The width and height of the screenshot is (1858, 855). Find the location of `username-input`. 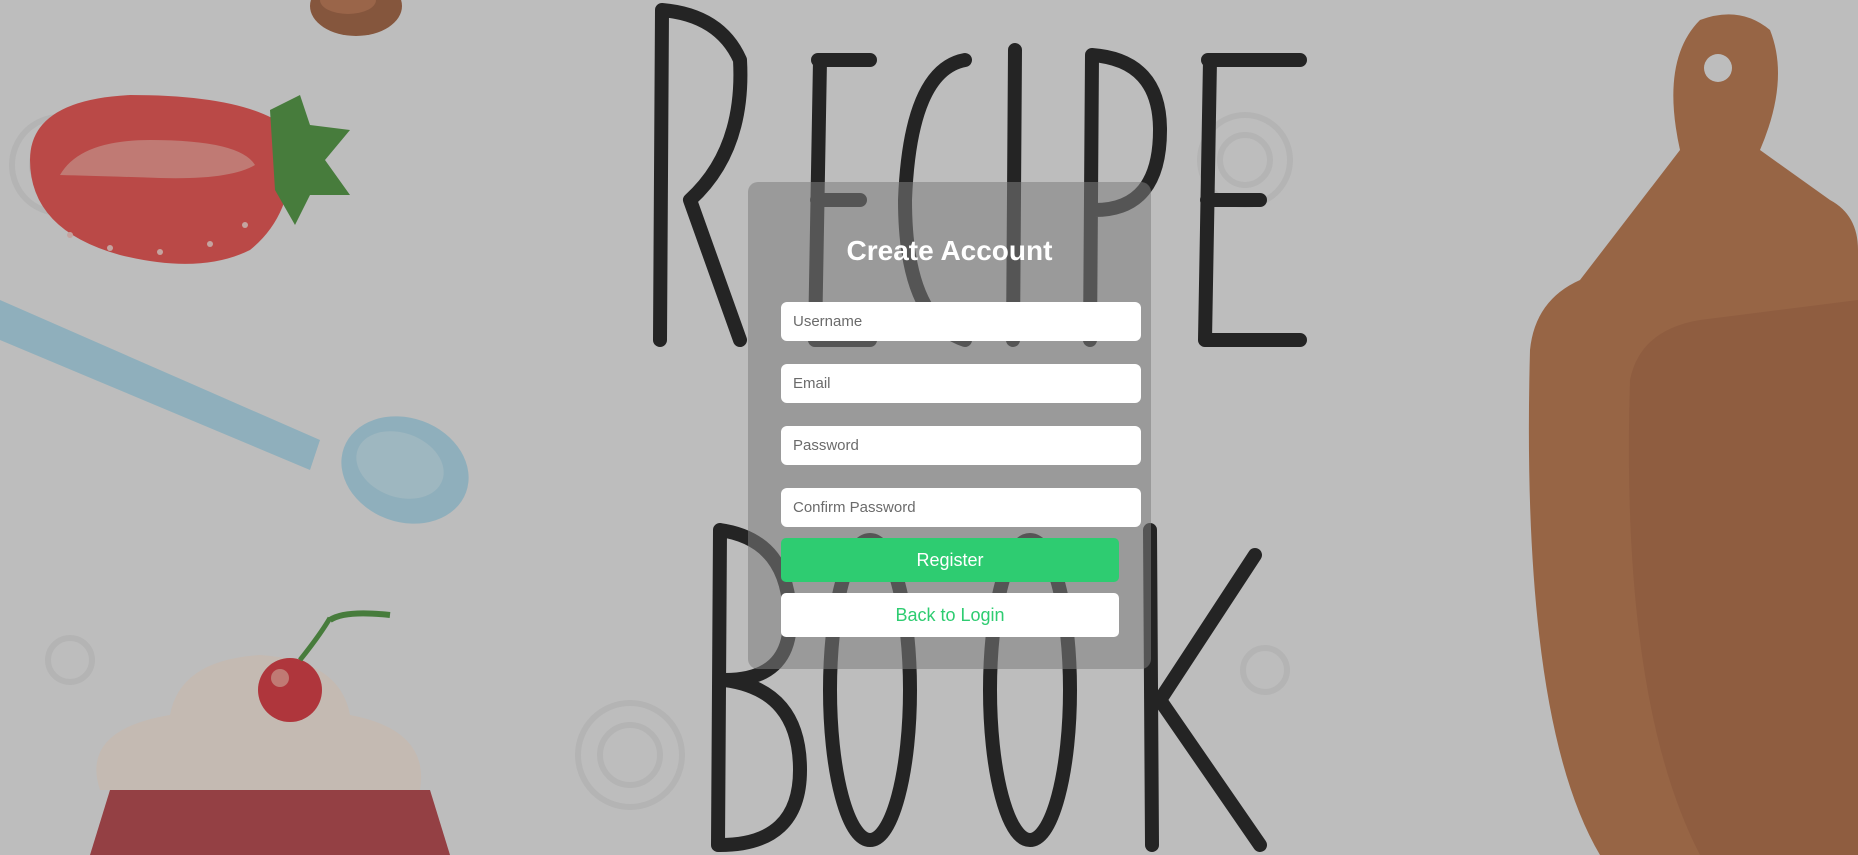

username-input is located at coordinates (961, 321).